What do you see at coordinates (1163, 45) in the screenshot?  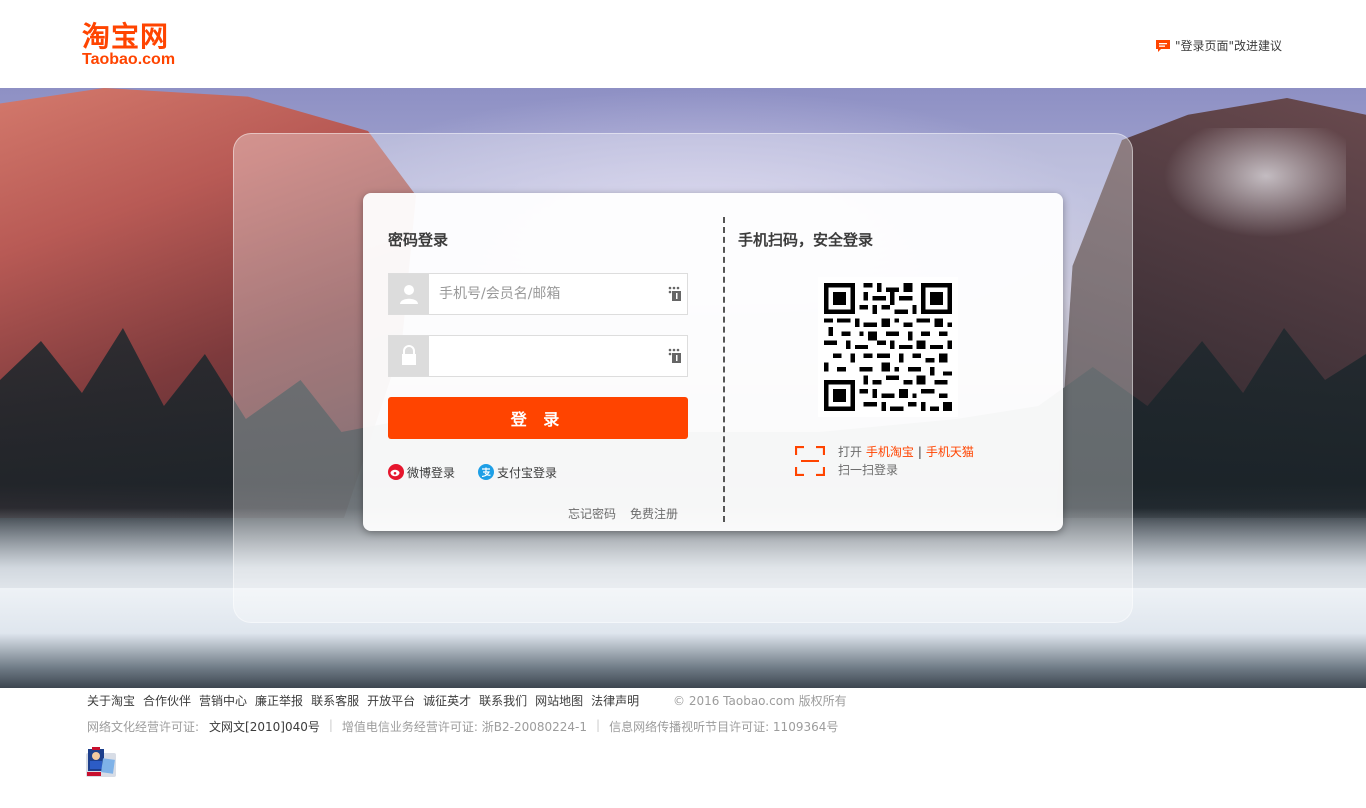 I see `comment-icon` at bounding box center [1163, 45].